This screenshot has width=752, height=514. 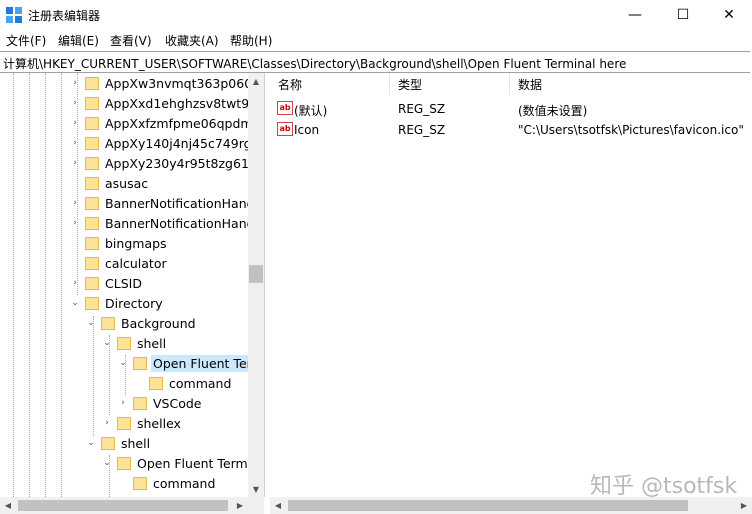 What do you see at coordinates (140, 363) in the screenshot?
I see `folder-open-icon` at bounding box center [140, 363].